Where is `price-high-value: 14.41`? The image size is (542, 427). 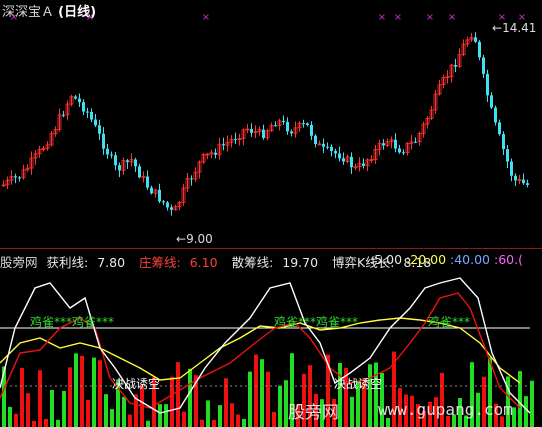 price-high-value: 14.41 is located at coordinates (519, 28).